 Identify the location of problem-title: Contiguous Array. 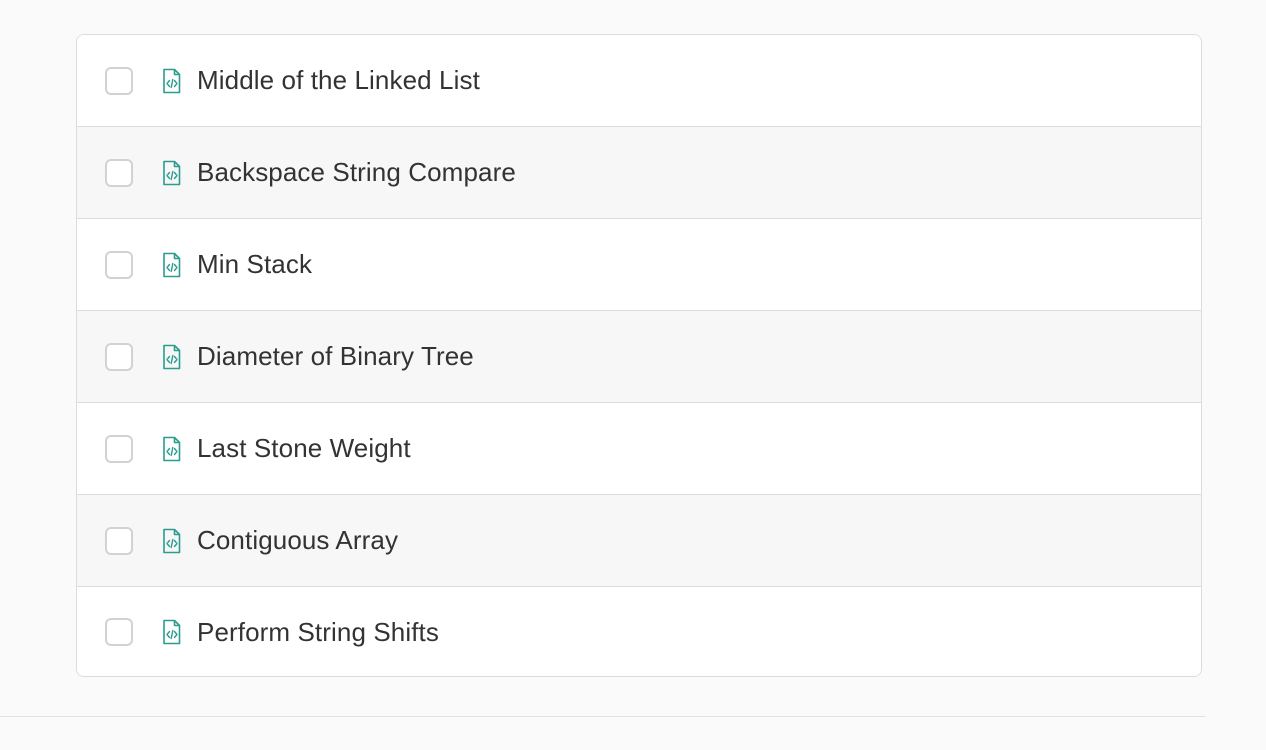
(297, 540).